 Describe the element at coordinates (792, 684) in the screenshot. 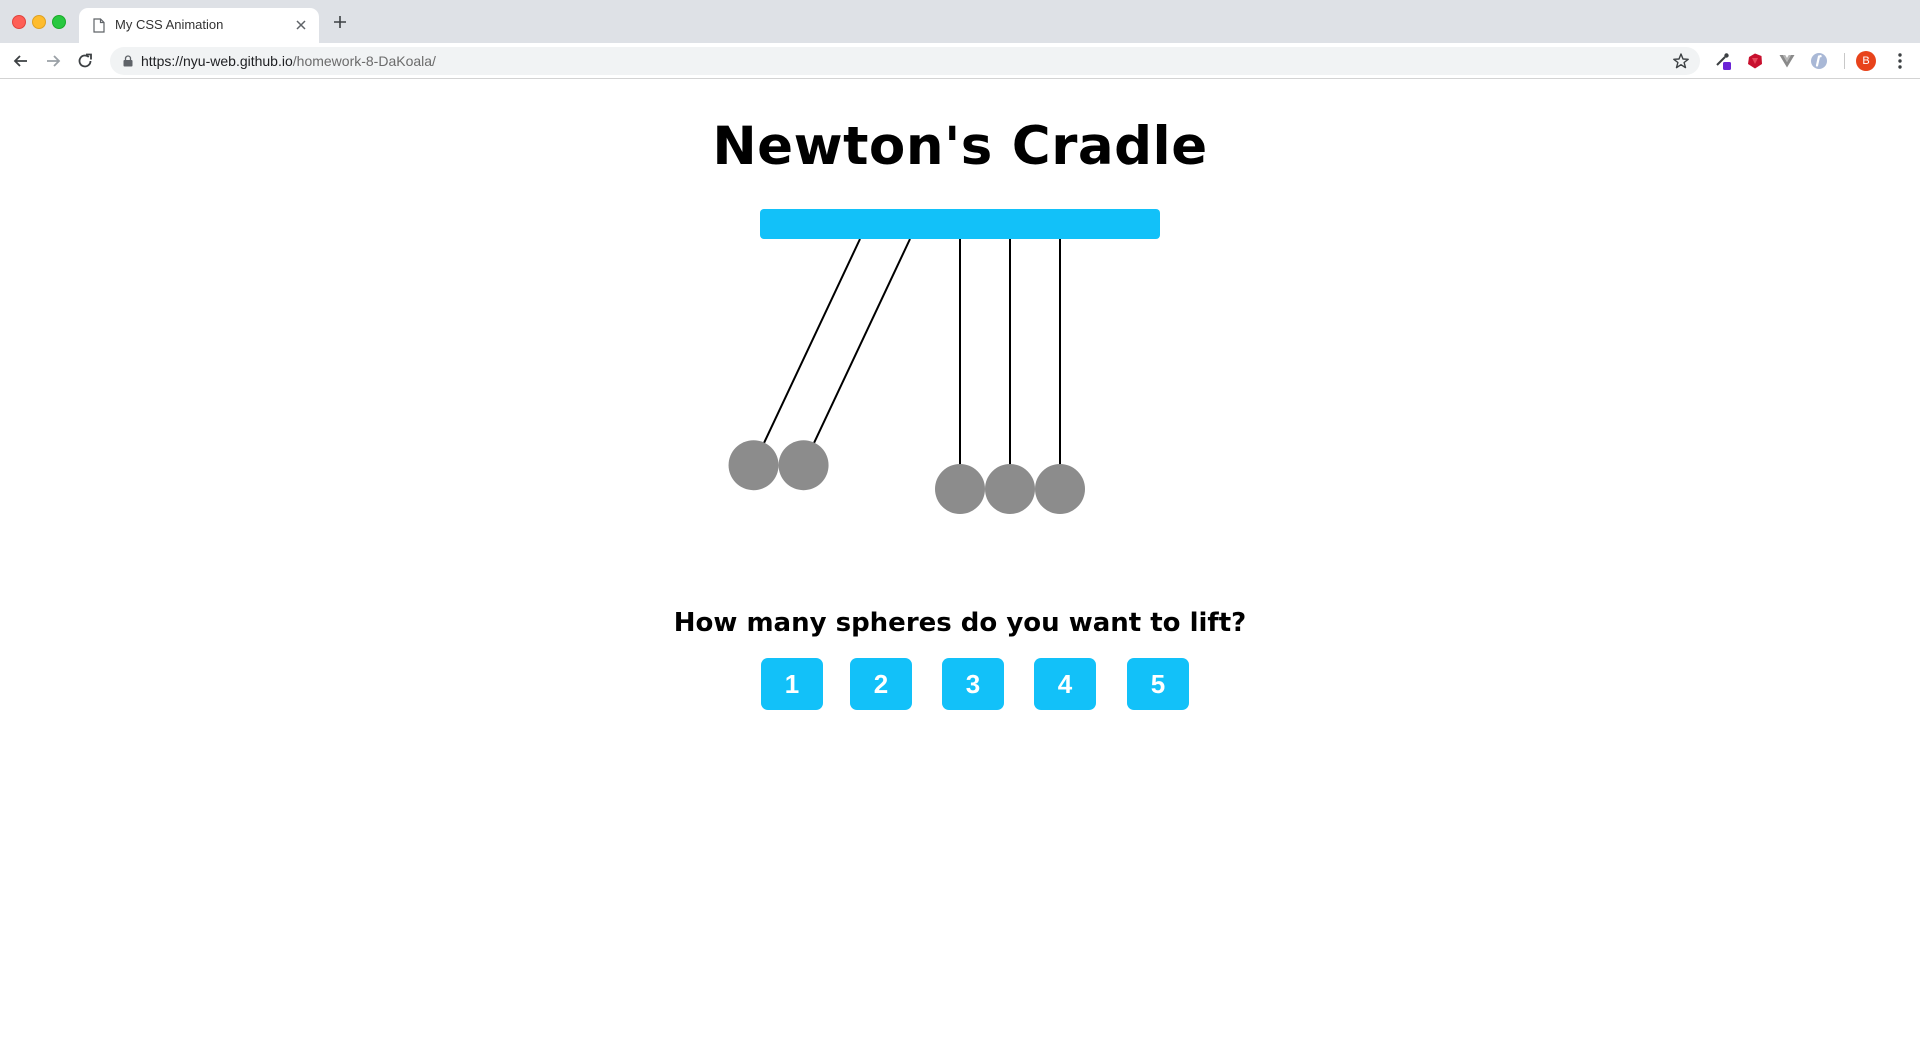

I see `lift-1-button: 1` at that location.